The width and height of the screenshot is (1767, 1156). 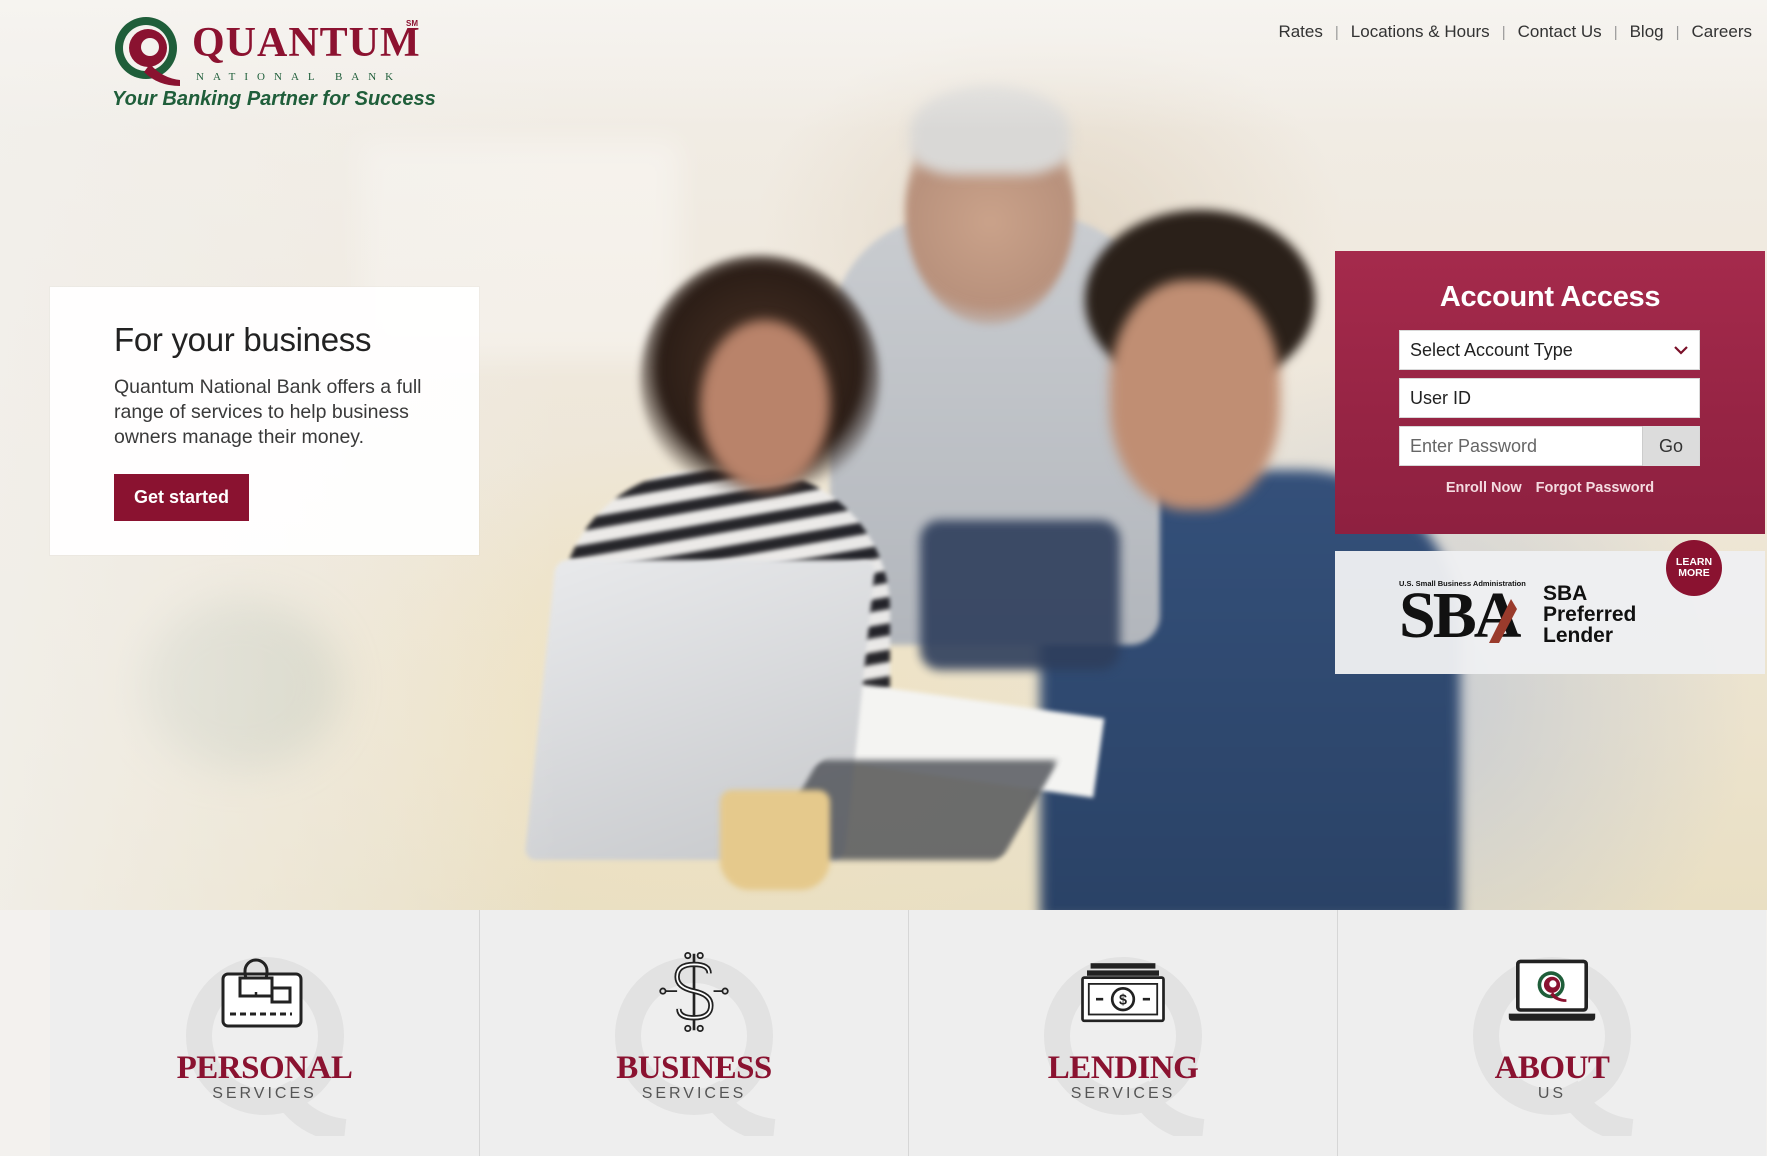 What do you see at coordinates (243, 339) in the screenshot?
I see `promo-title: For your business` at bounding box center [243, 339].